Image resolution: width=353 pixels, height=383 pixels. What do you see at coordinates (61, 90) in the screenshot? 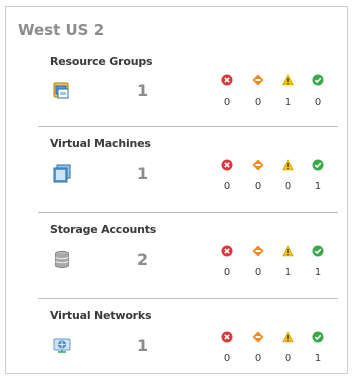
I see `resource-group-icon` at bounding box center [61, 90].